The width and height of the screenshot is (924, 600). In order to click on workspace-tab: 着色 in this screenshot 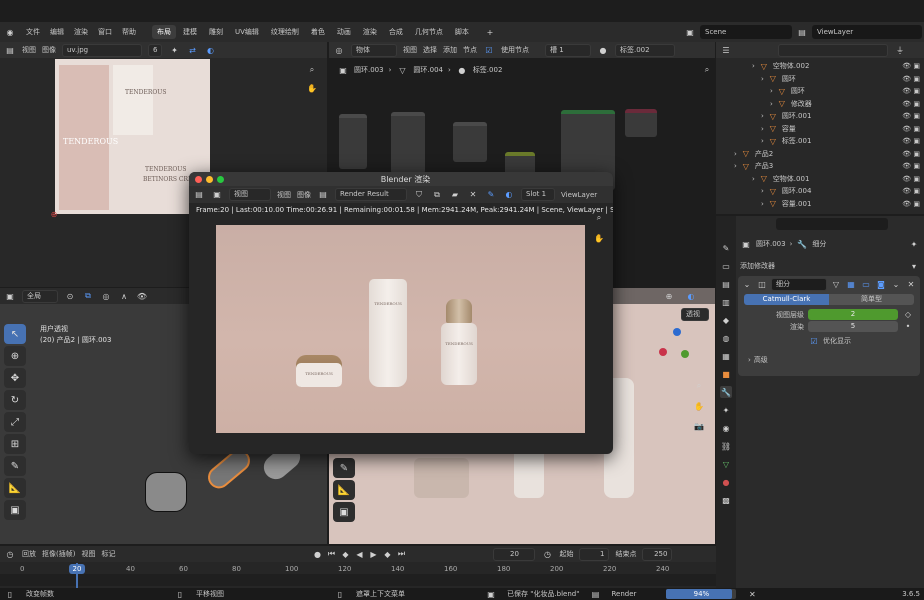, I will do `click(318, 32)`.